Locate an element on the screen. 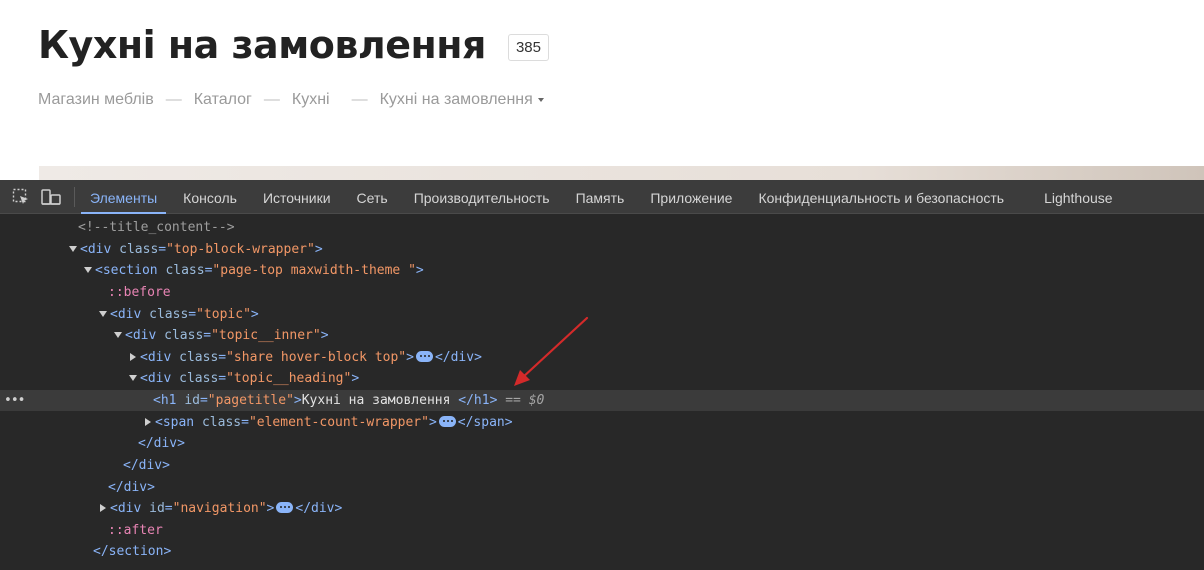 This screenshot has width=1204, height=570. tab-sources: Источники is located at coordinates (297, 197).